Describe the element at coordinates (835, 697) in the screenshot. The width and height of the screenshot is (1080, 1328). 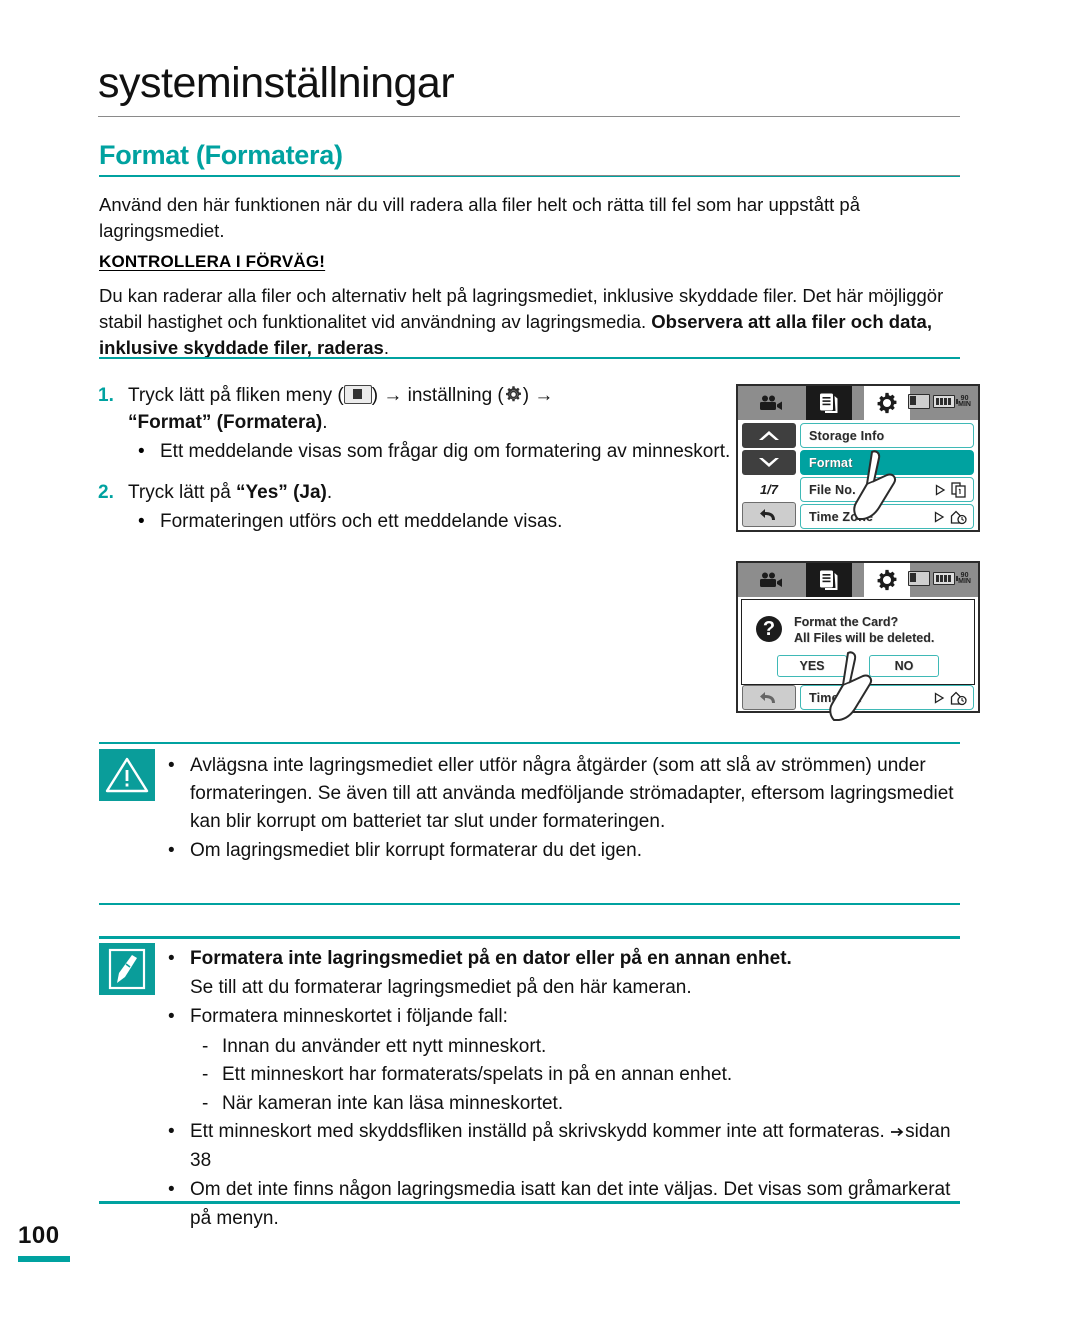
I see `menu-row-label: Time Zo.` at that location.